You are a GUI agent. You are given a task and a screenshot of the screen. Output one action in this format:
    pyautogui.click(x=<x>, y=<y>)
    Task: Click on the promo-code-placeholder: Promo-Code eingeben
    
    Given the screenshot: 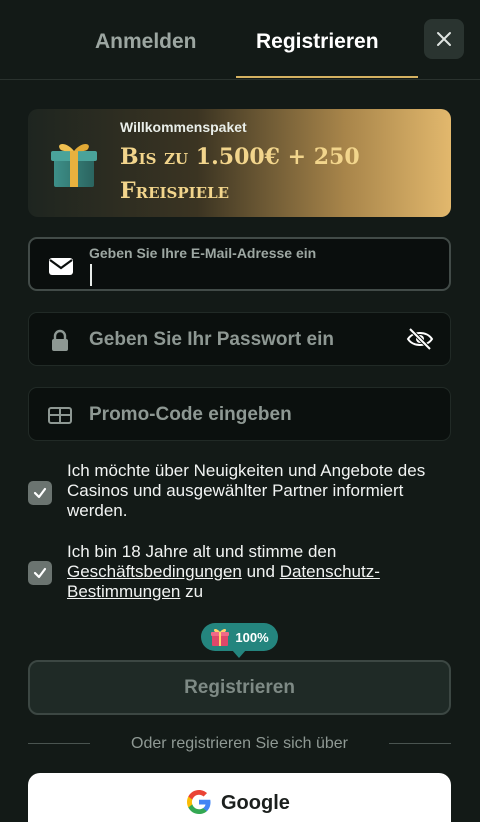 What is the action you would take?
    pyautogui.click(x=190, y=414)
    